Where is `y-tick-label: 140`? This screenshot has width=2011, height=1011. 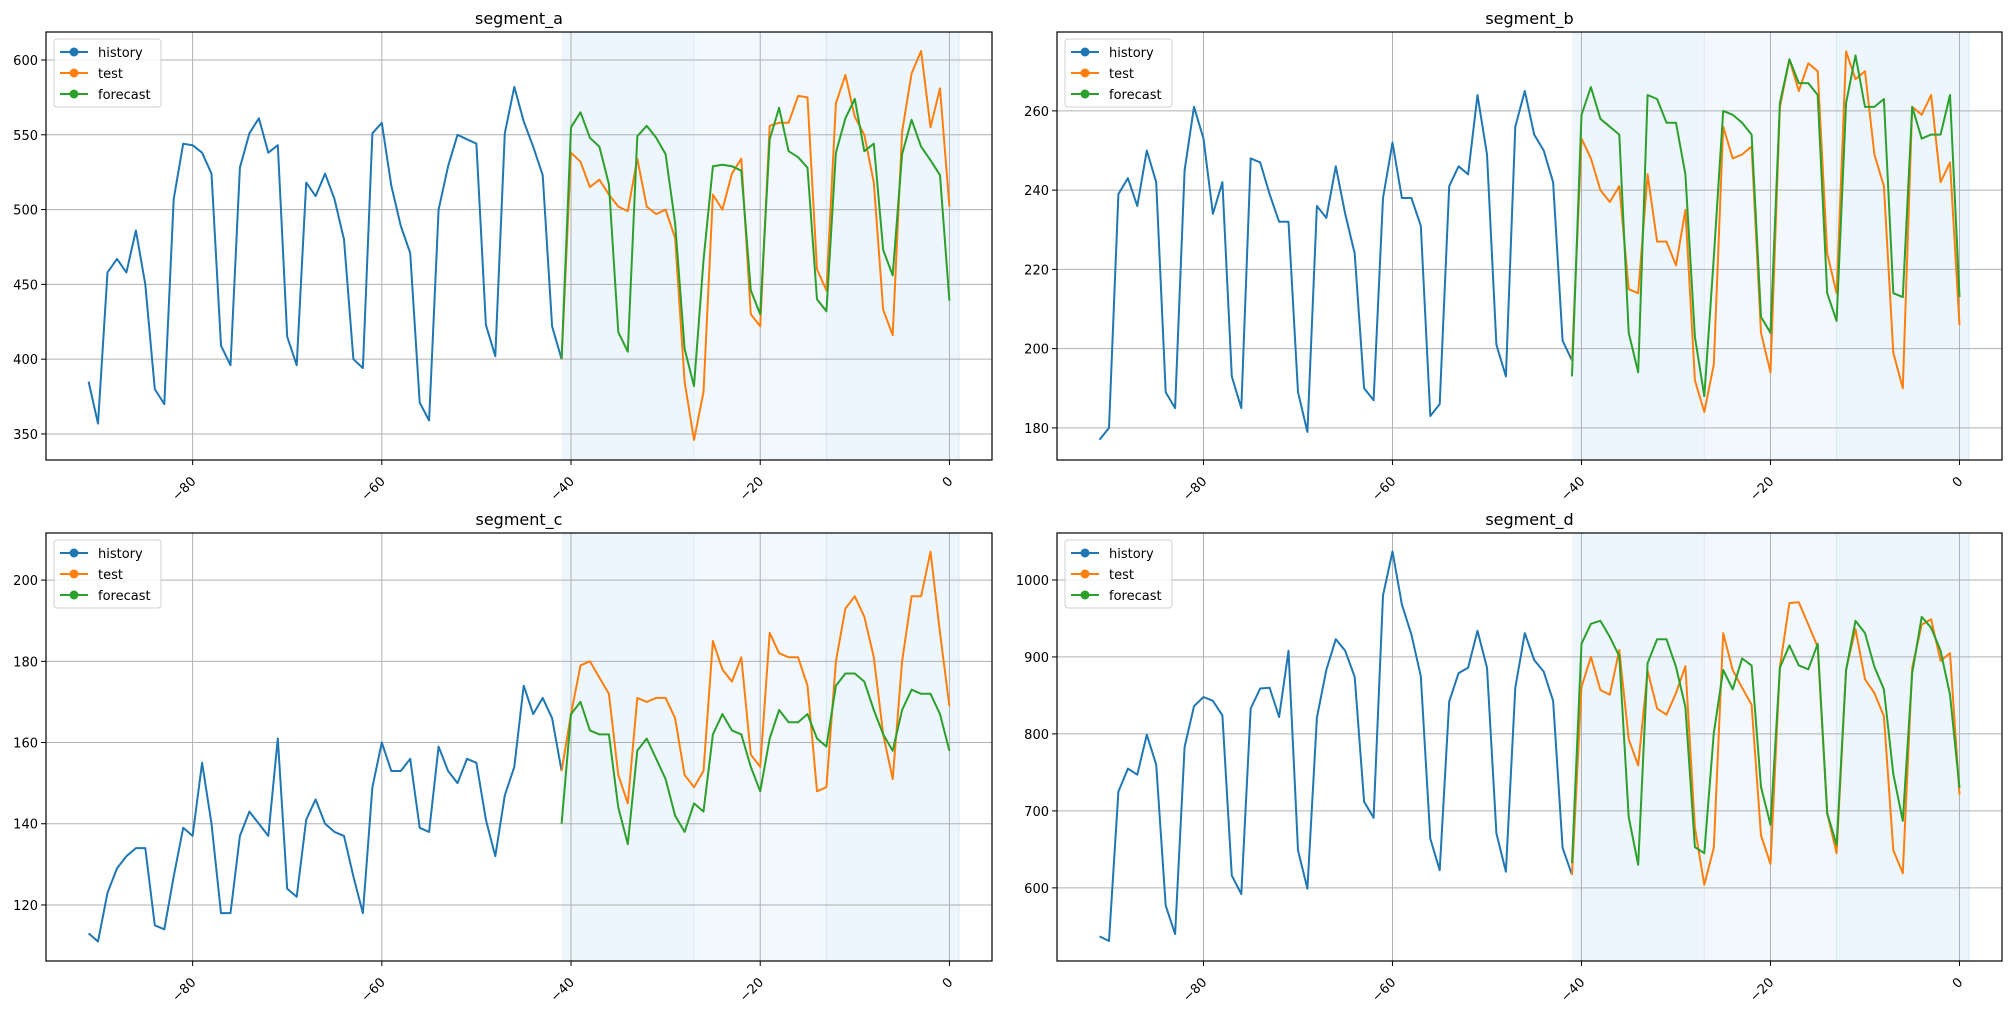 y-tick-label: 140 is located at coordinates (25, 825).